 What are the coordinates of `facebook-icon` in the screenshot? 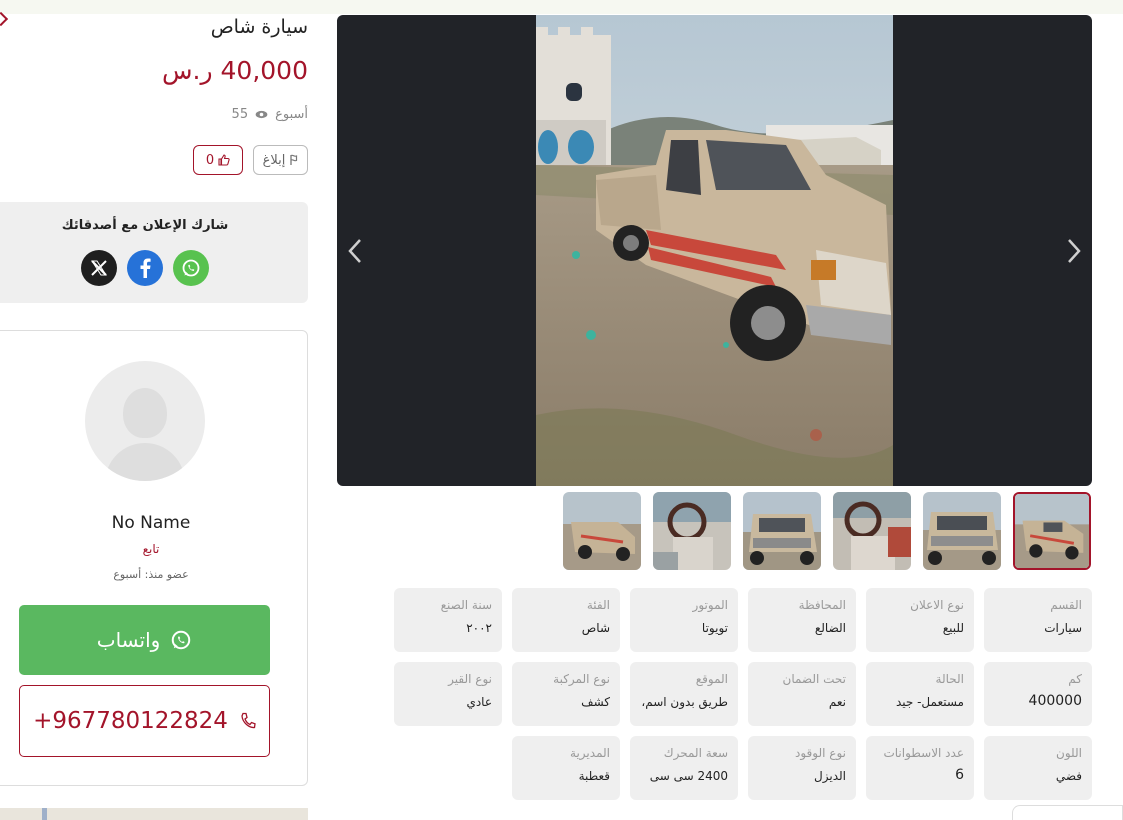 It's located at (145, 268).